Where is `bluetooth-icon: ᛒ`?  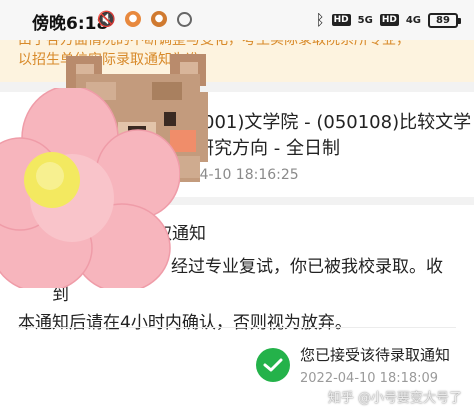 bluetooth-icon: ᛒ is located at coordinates (320, 20).